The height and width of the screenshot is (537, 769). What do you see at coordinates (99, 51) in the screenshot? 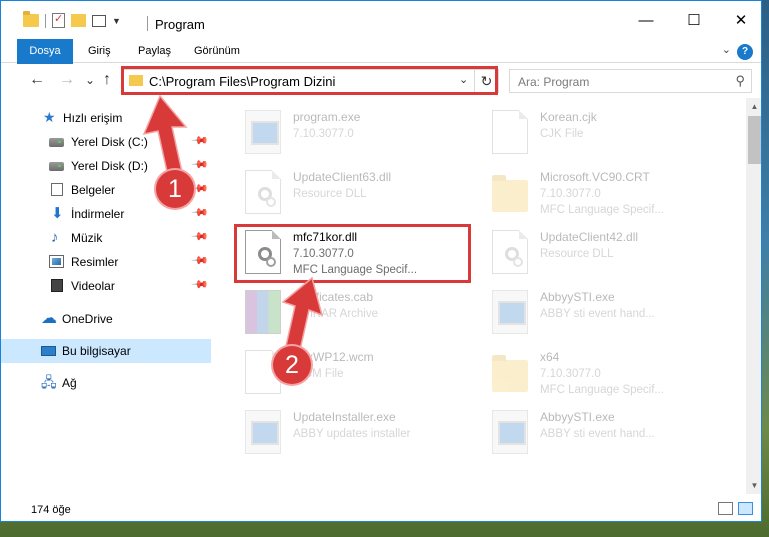
I see `tab-giris: Giriş` at bounding box center [99, 51].